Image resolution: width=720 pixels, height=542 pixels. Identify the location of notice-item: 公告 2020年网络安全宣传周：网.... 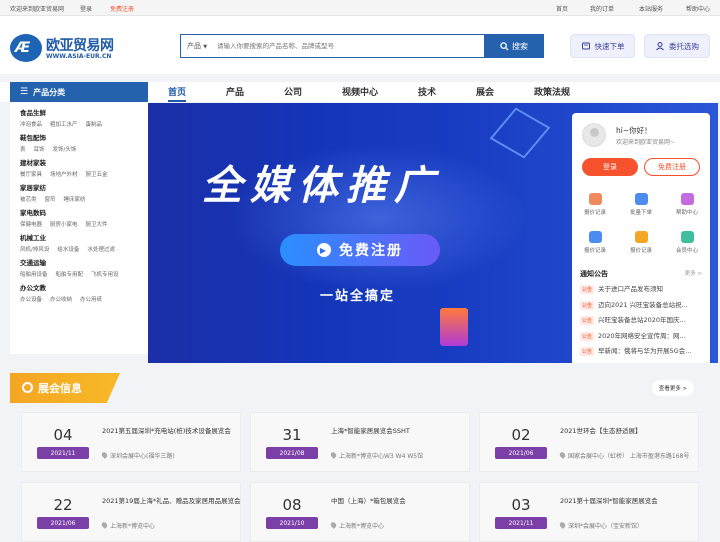
(642, 336).